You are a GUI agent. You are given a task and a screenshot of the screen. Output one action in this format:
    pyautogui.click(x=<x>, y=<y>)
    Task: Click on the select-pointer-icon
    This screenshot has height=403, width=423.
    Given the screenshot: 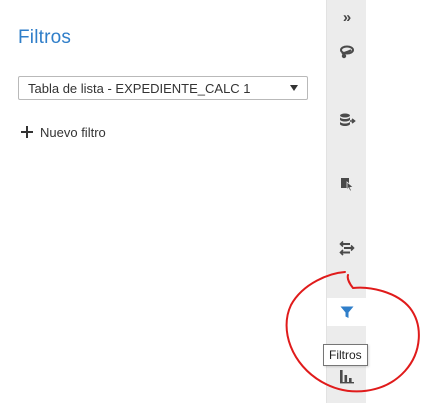 What is the action you would take?
    pyautogui.click(x=347, y=184)
    